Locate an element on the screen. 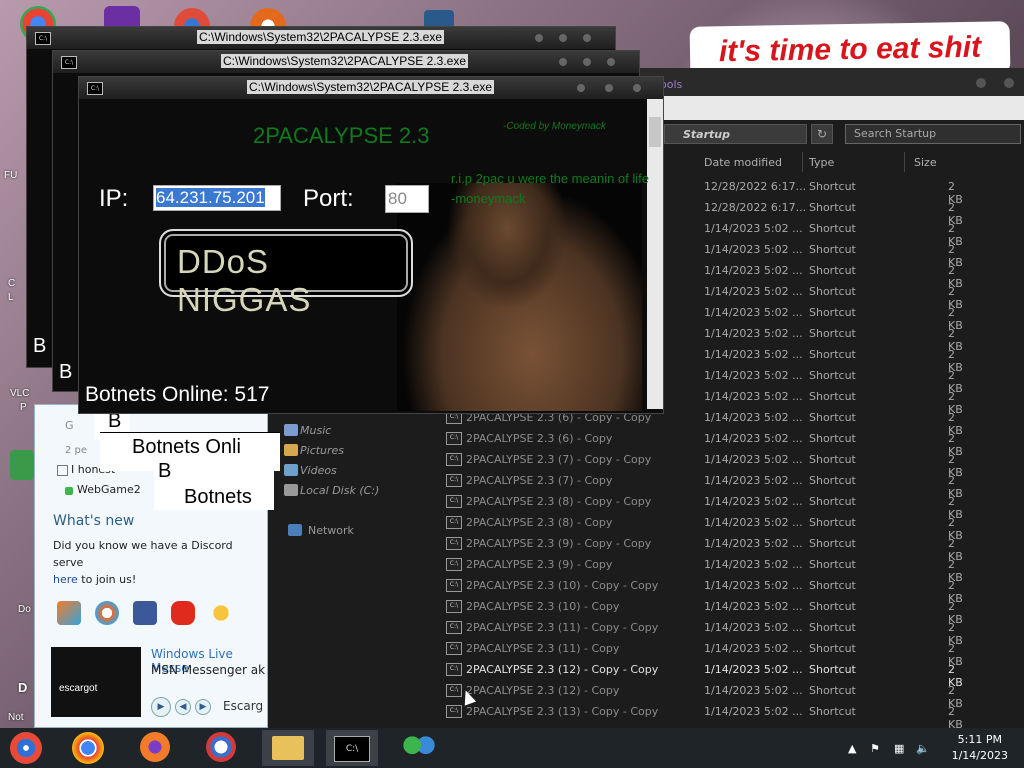 This screenshot has width=1024, height=768. nav-item-local-disk: Local Disk (C:) is located at coordinates (339, 490).